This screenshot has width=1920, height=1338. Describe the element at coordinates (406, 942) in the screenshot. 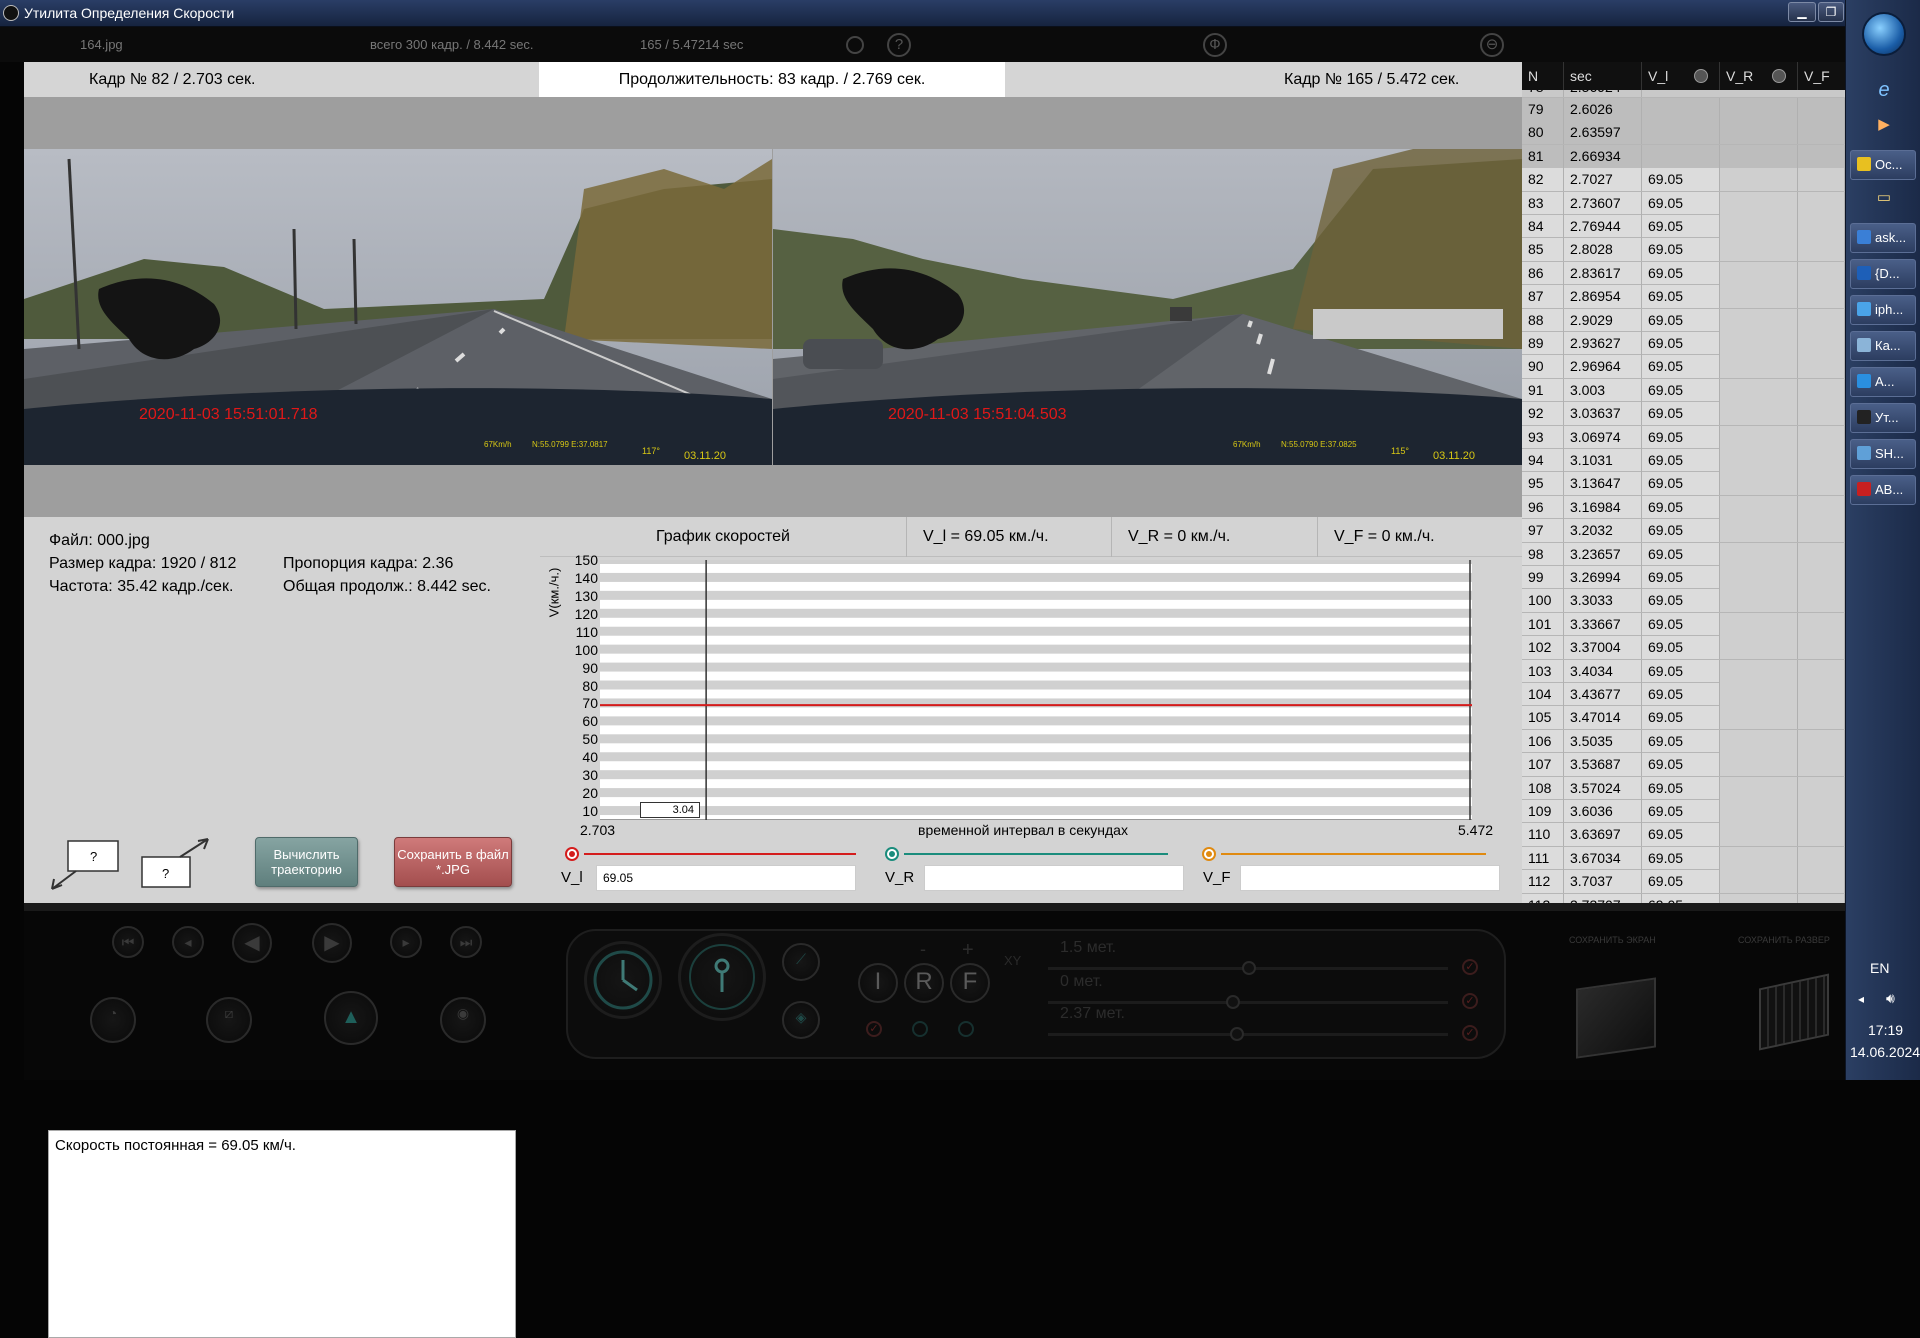

I see `next-frame-icon: ▸` at that location.